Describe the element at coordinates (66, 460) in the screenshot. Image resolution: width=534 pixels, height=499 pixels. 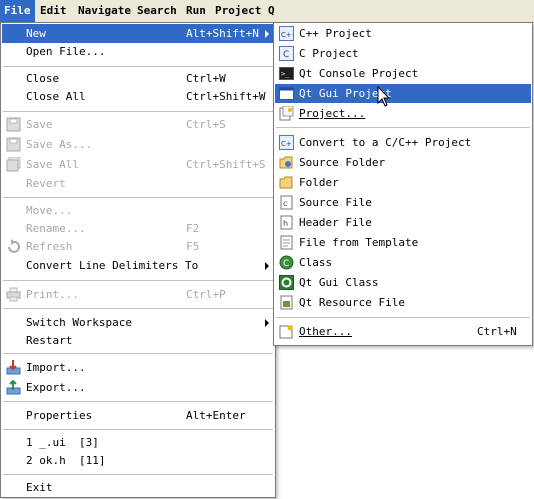
I see `recent-file-2-label: 2 ok.h [11]` at that location.